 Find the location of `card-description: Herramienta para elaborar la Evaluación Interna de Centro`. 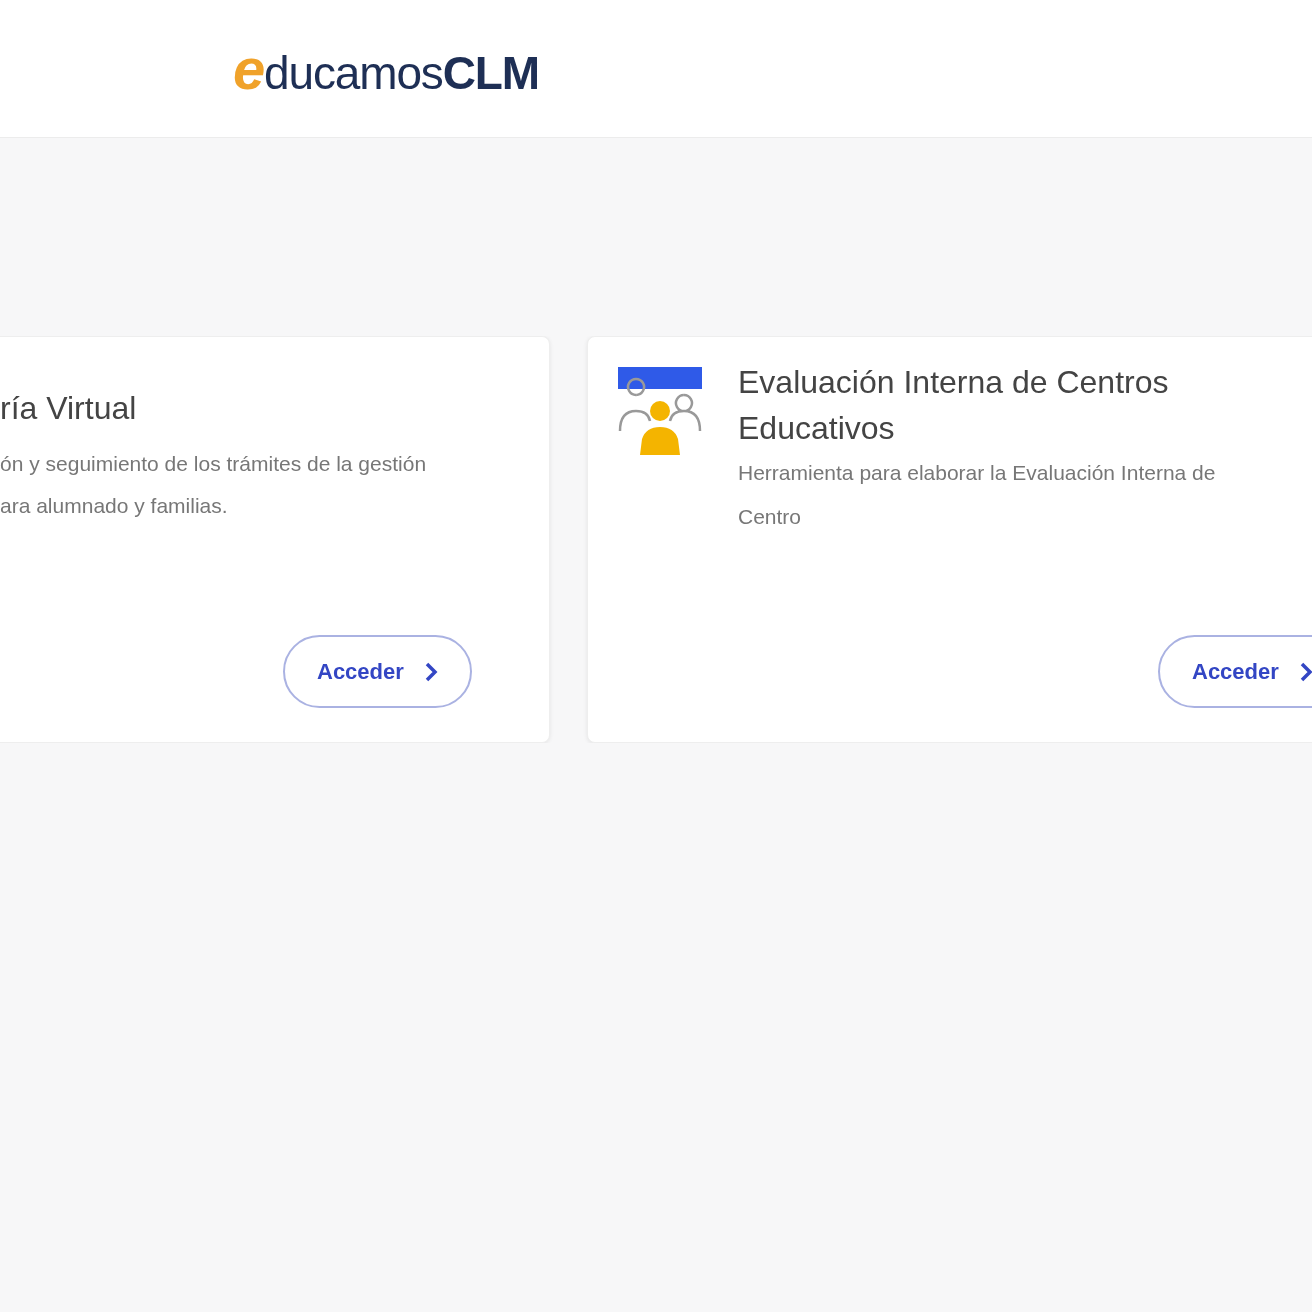

card-description: Herramienta para elaborar la Evaluación Interna de Centro is located at coordinates (977, 495).